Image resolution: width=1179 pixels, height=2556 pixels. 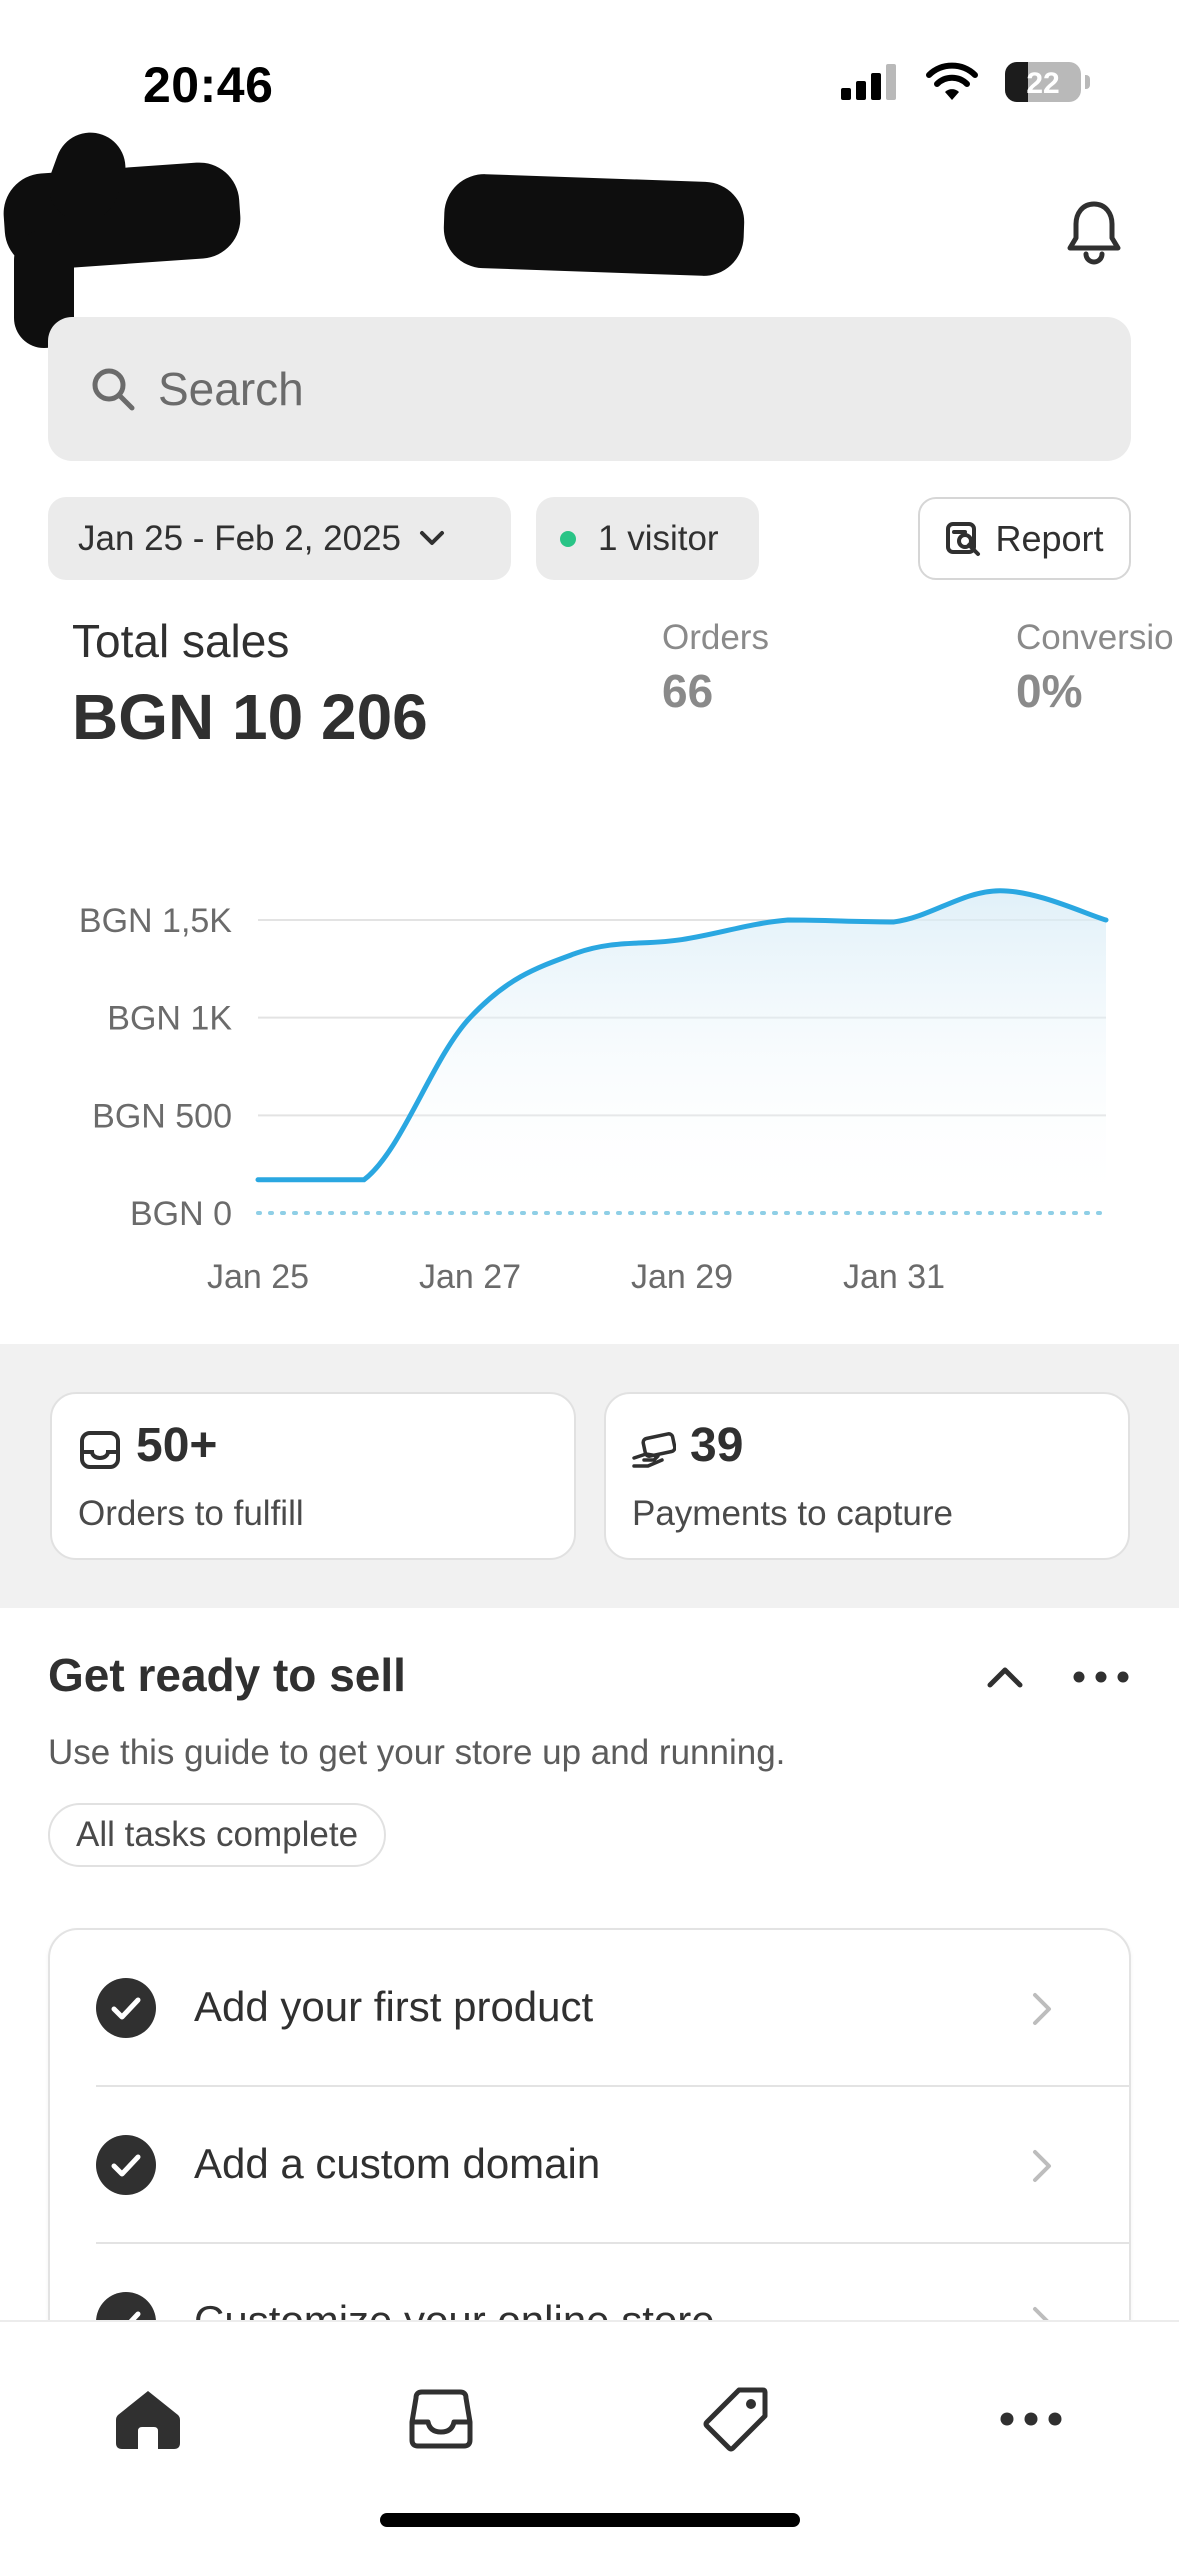 I want to click on task-item-custom-domain: Add a custom domain, so click(x=589, y=2165).